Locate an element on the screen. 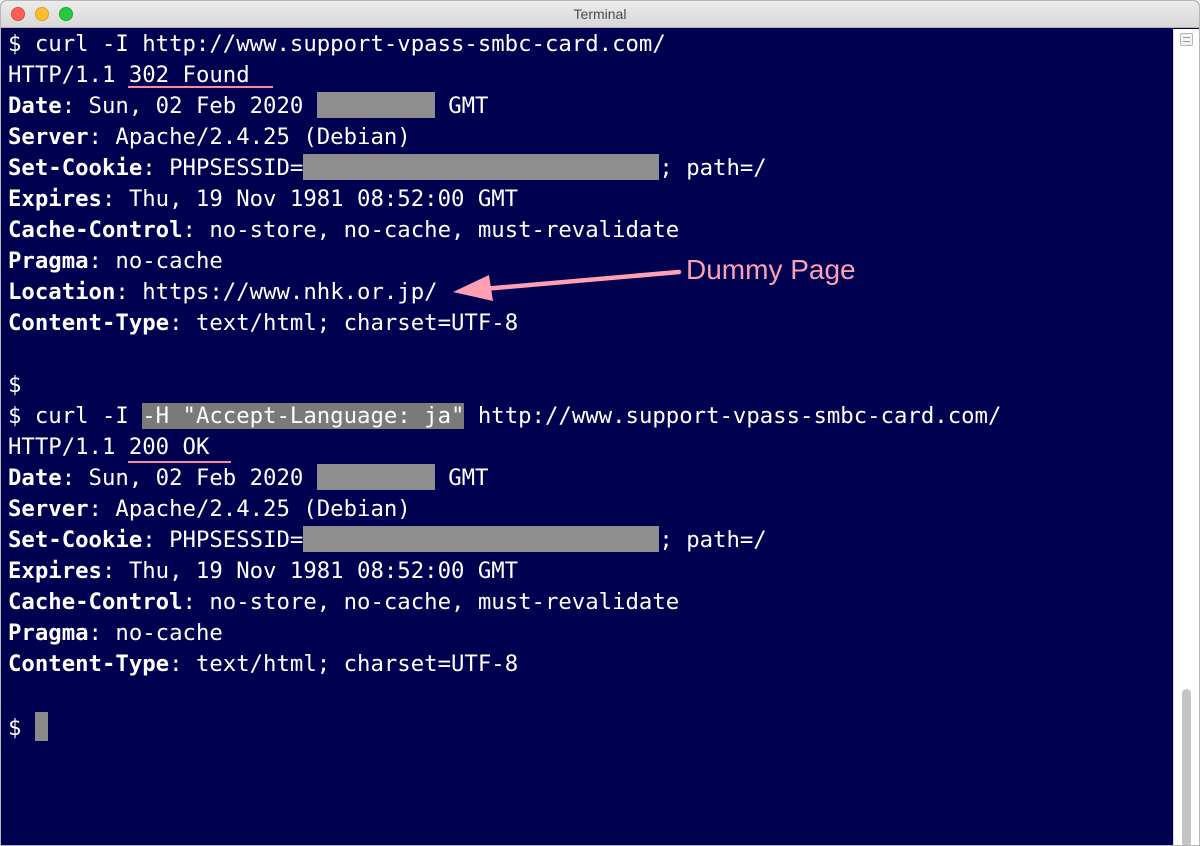 The height and width of the screenshot is (846, 1200). header-cookie-1: Set-Cookie: PHPSESSID=; path=/ is located at coordinates (387, 167).